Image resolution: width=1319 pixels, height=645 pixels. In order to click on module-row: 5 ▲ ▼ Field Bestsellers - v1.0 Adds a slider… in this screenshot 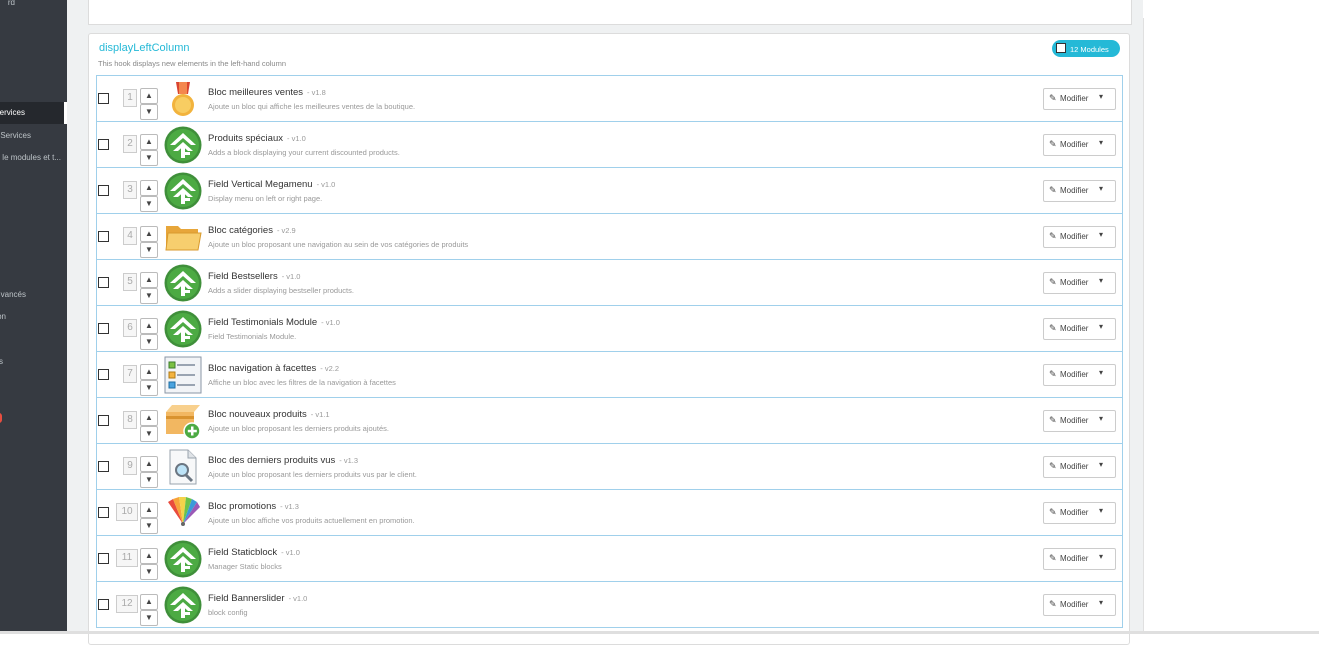, I will do `click(609, 283)`.